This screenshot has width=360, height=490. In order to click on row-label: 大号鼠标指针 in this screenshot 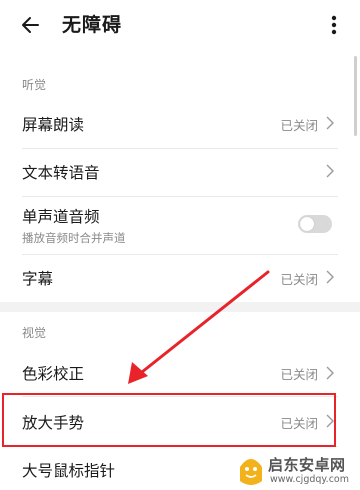, I will do `click(69, 471)`.